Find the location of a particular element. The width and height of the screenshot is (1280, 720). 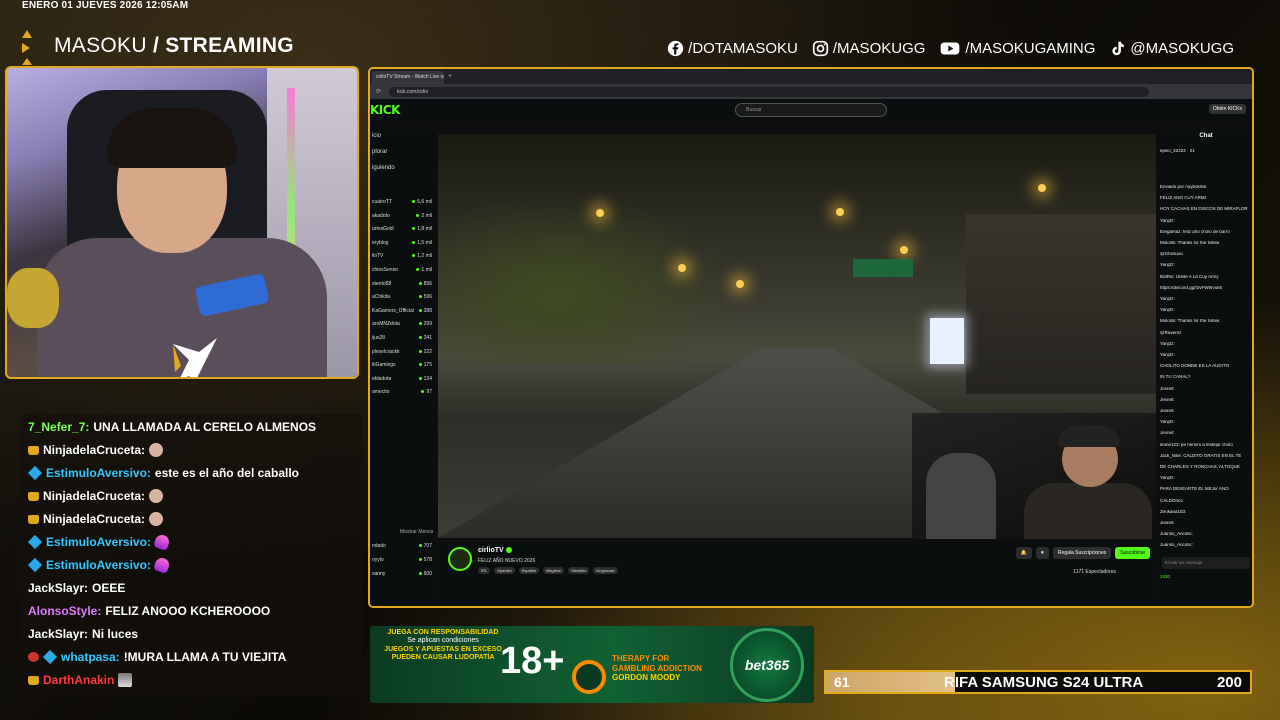

stream-tag: Mitgleke is located at coordinates (554, 570).